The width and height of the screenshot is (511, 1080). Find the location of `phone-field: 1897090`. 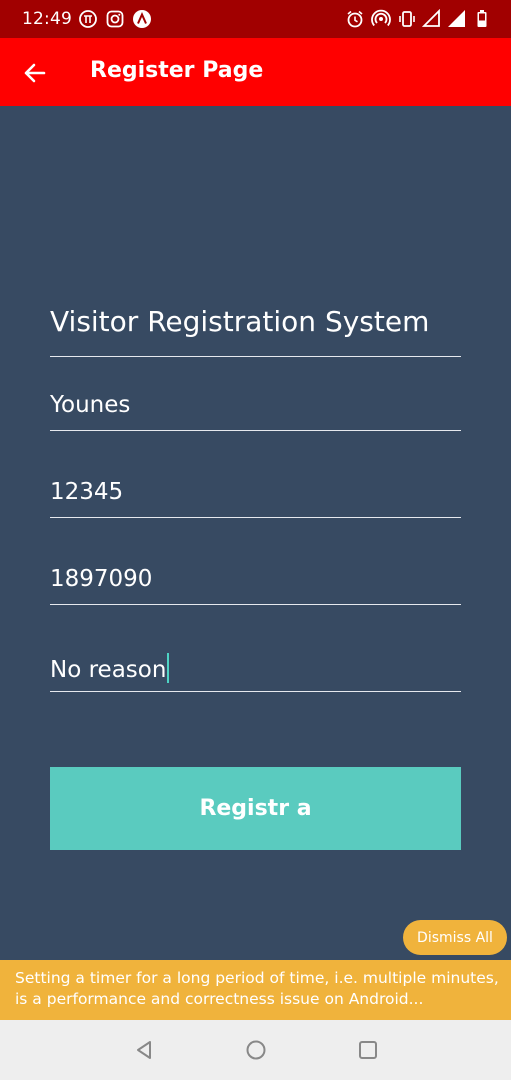

phone-field: 1897090 is located at coordinates (255, 582).